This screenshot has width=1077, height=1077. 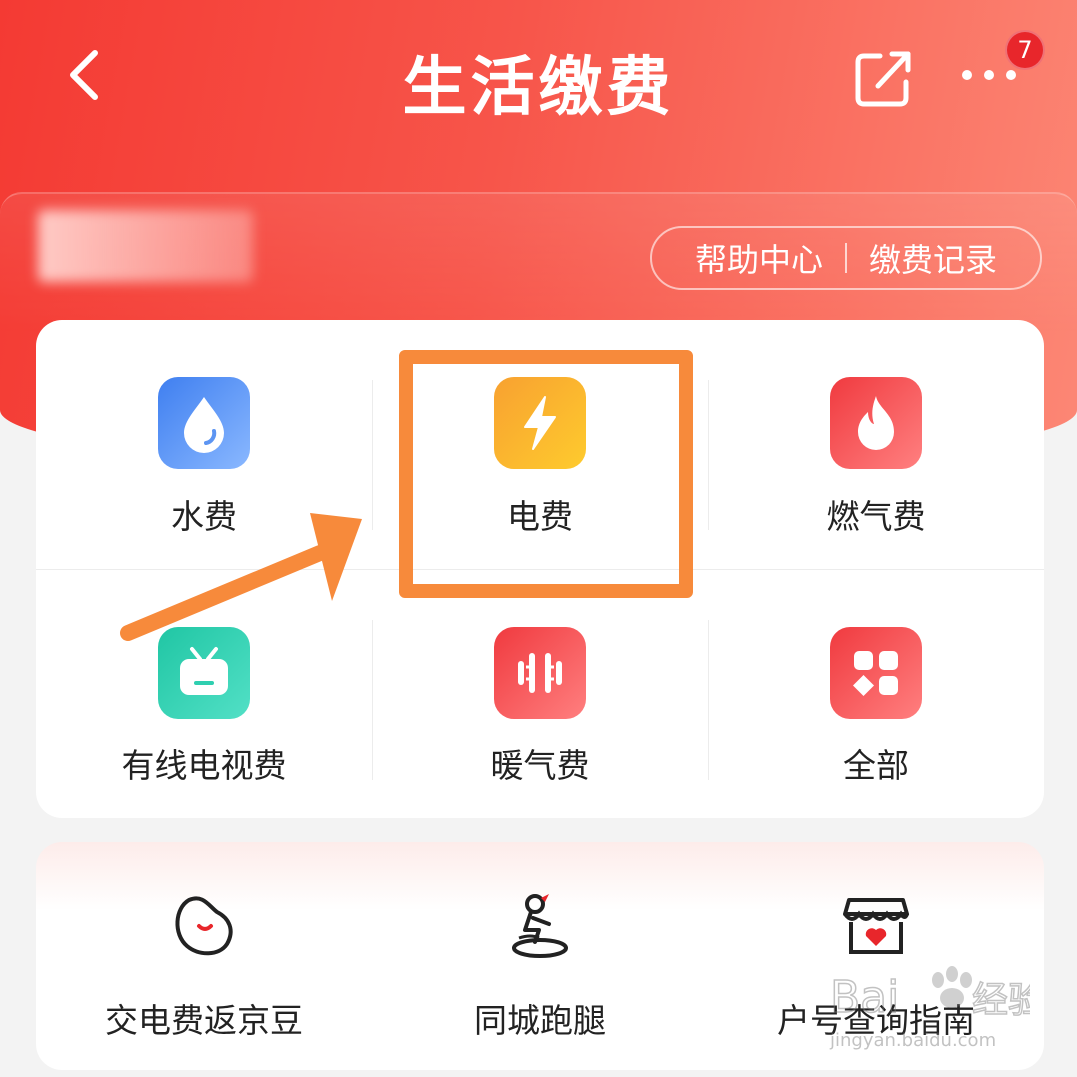 I want to click on top-bar: 生活缴费 7, so click(x=538, y=80).